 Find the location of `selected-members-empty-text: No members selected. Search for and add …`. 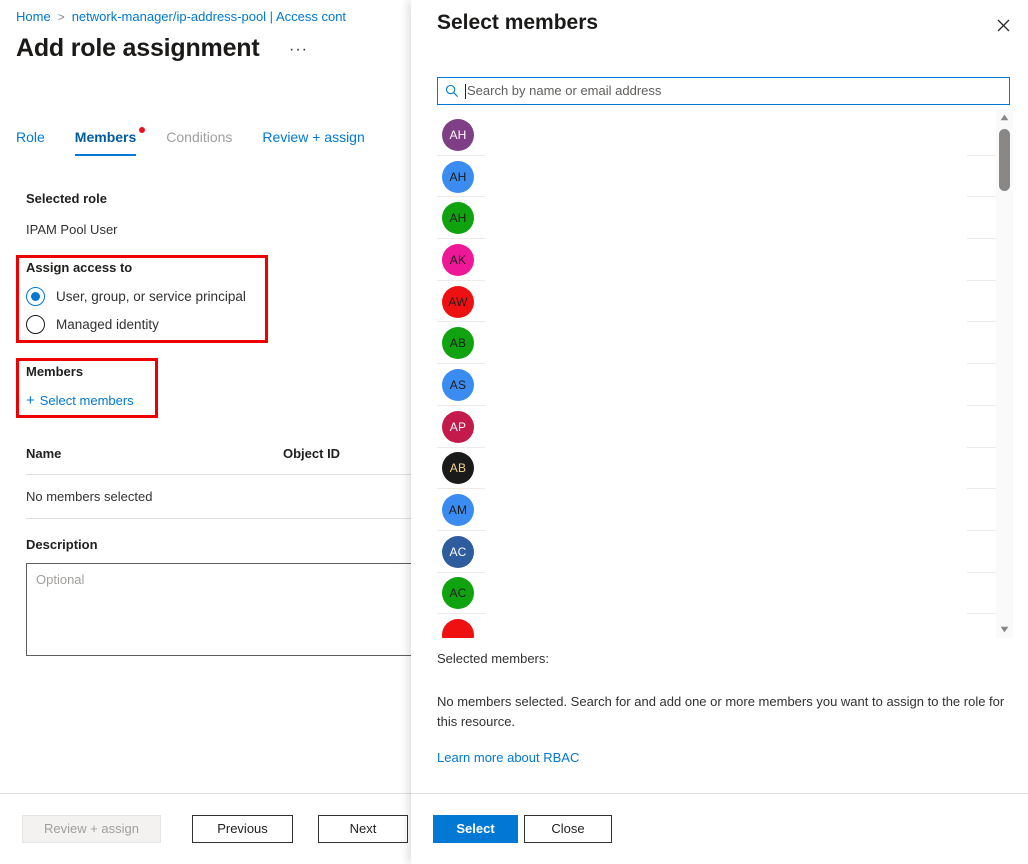

selected-members-empty-text: No members selected. Search for and add … is located at coordinates (721, 711).